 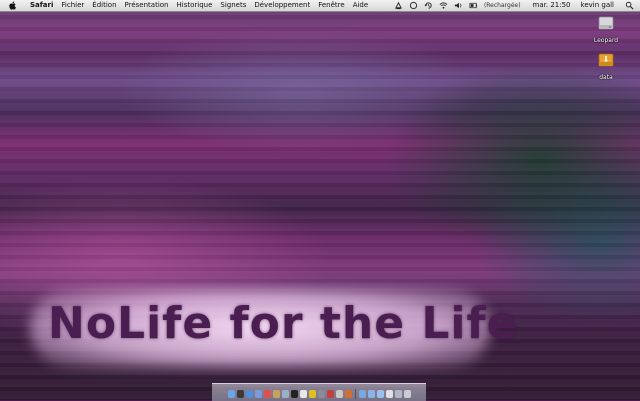 I want to click on desktop-icon-label: Leopard, so click(x=606, y=40).